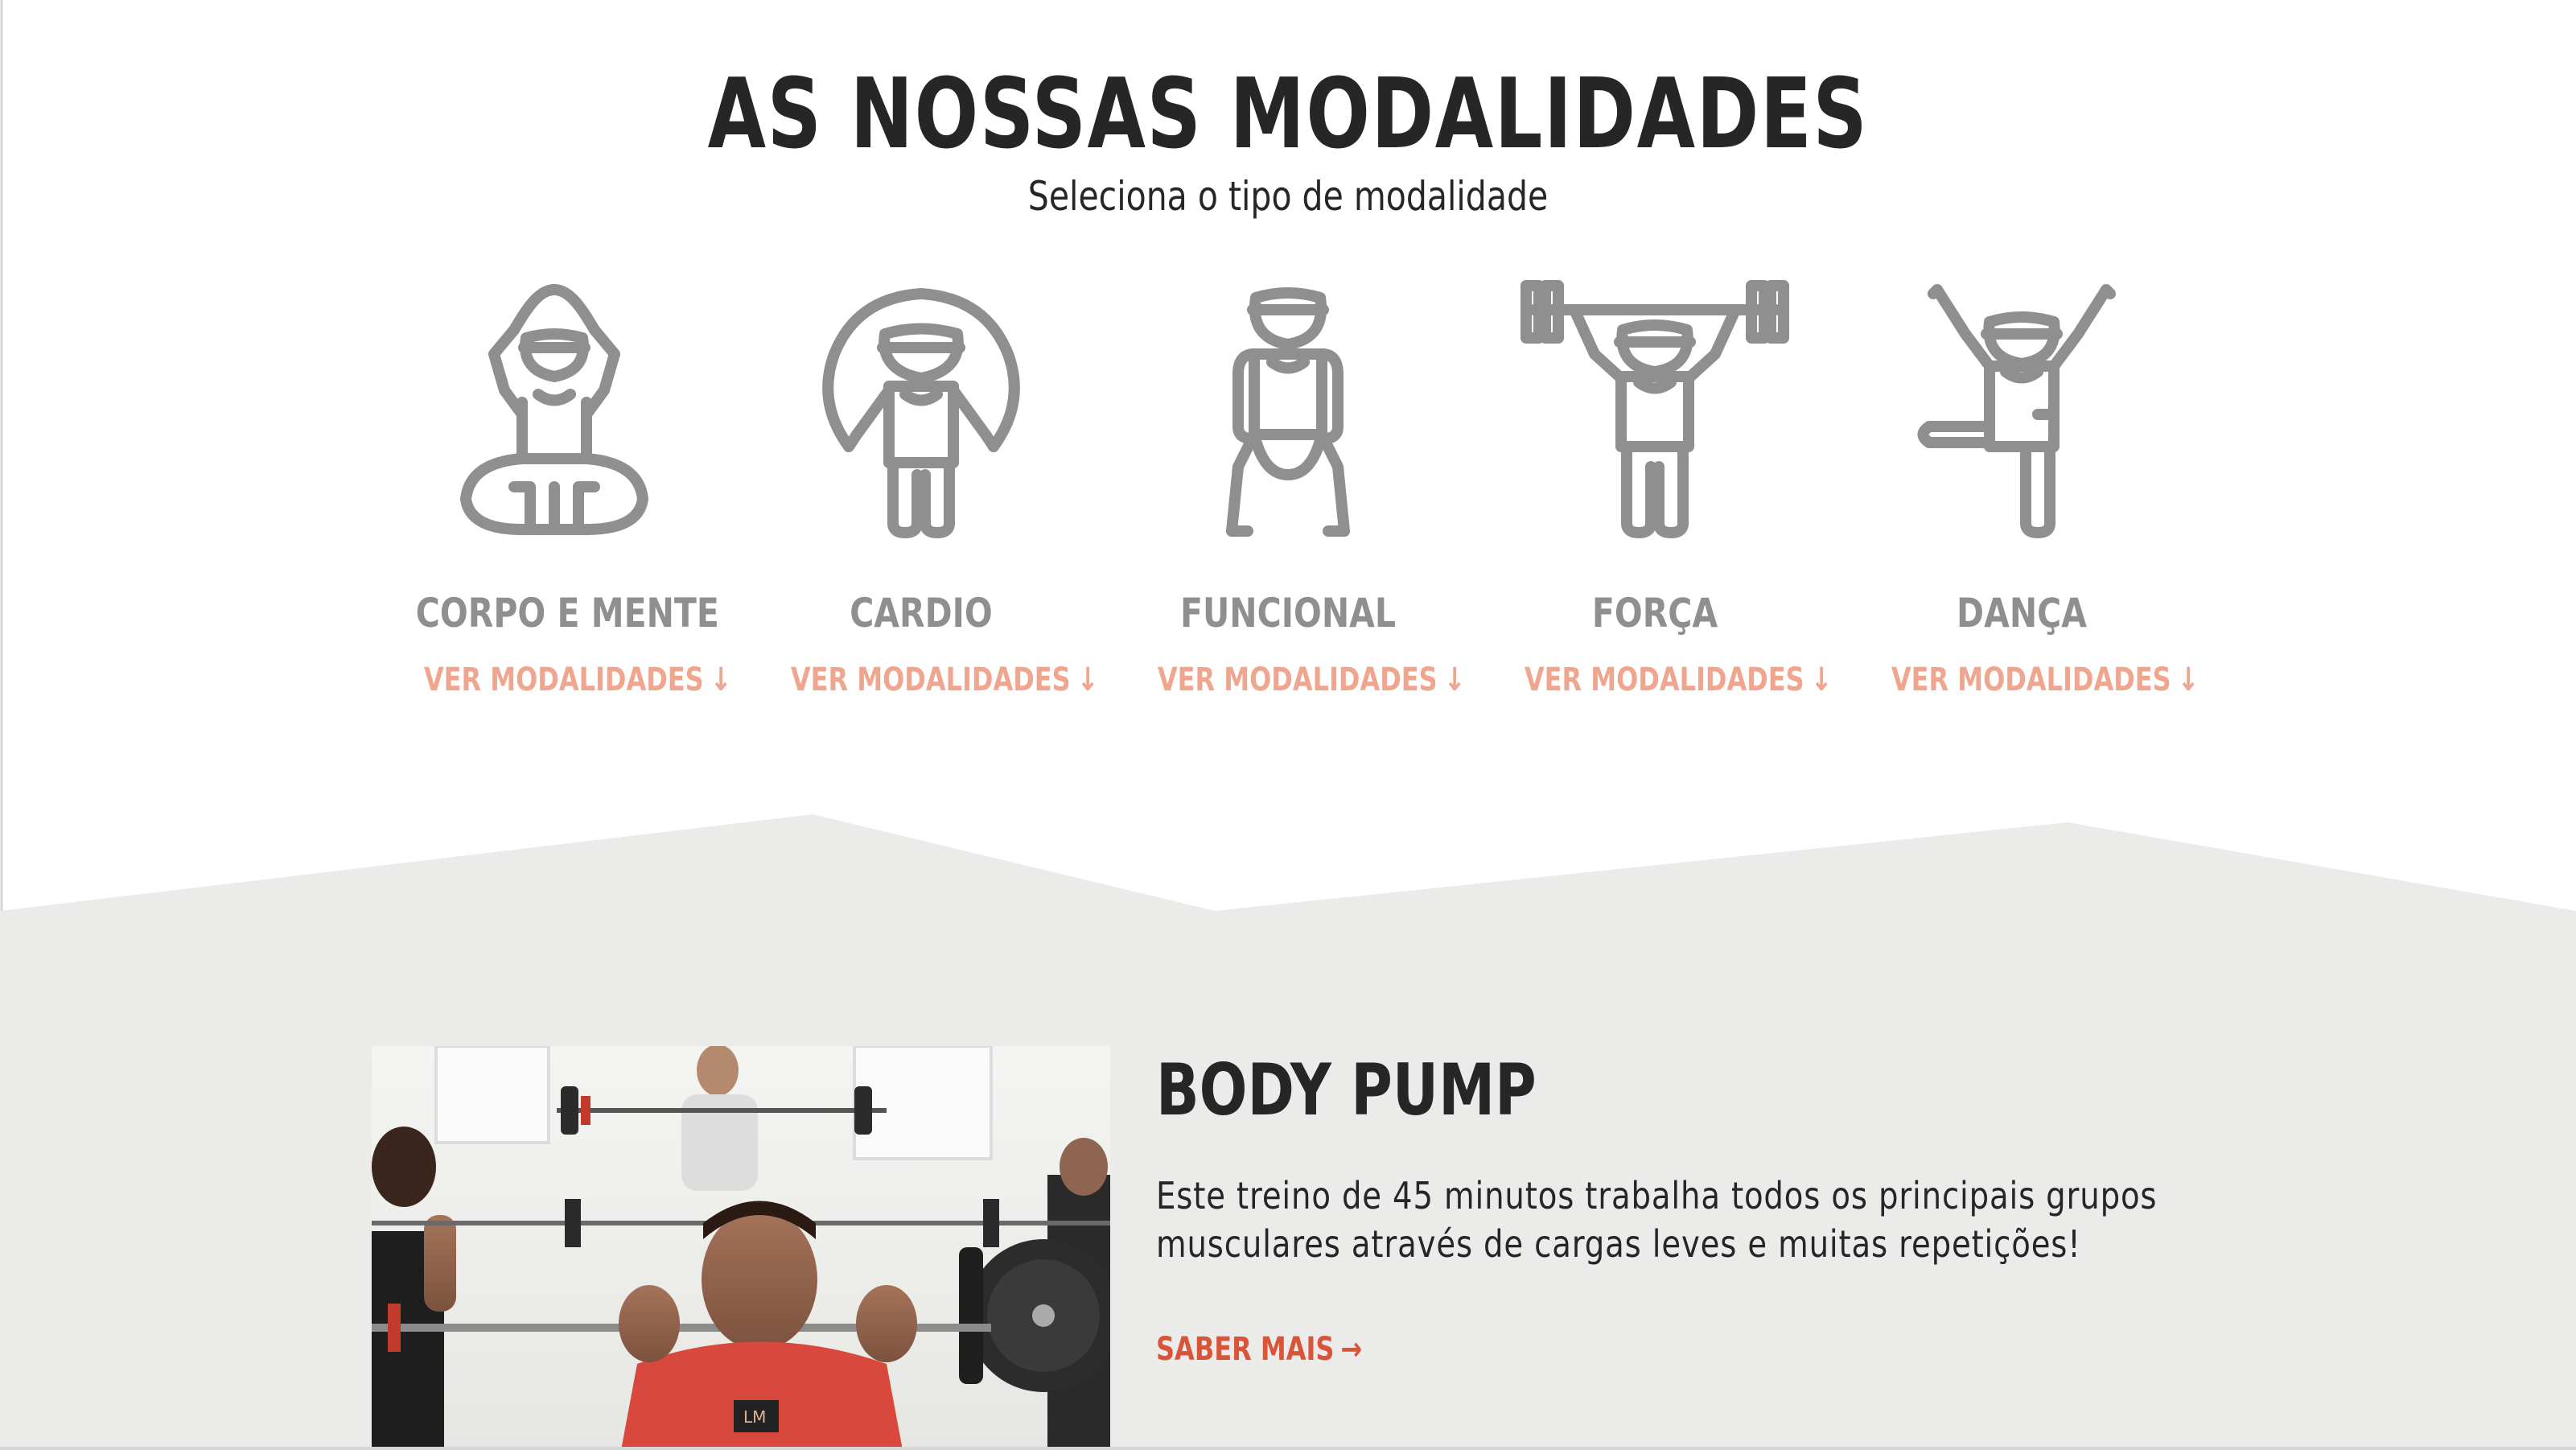  Describe the element at coordinates (921, 410) in the screenshot. I see `jump-rope-person-icon` at that location.